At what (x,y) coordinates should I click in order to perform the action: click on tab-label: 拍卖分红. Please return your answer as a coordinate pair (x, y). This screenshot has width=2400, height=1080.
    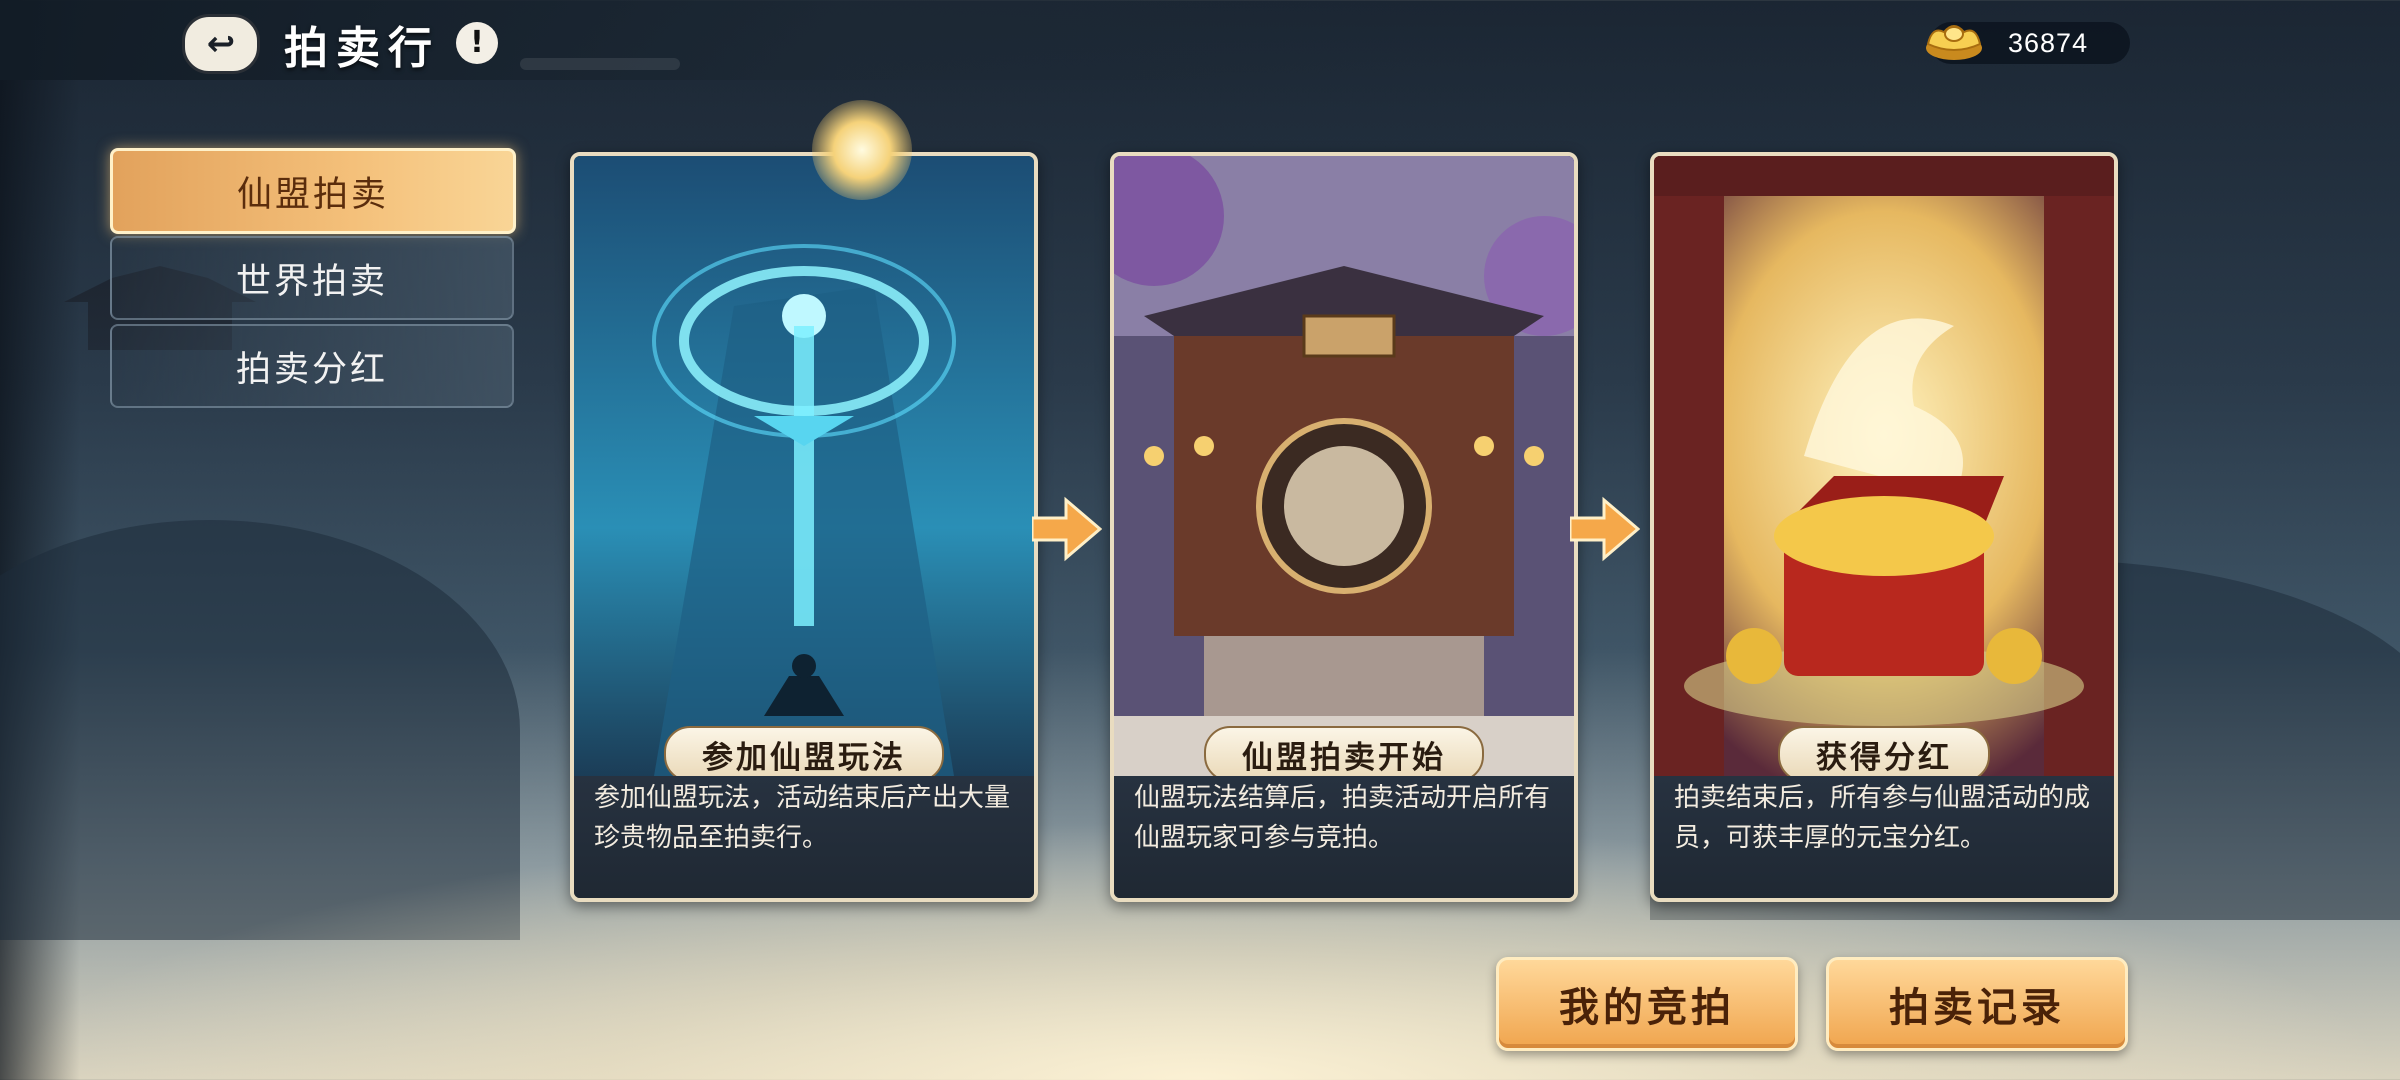
    Looking at the image, I should click on (311, 369).